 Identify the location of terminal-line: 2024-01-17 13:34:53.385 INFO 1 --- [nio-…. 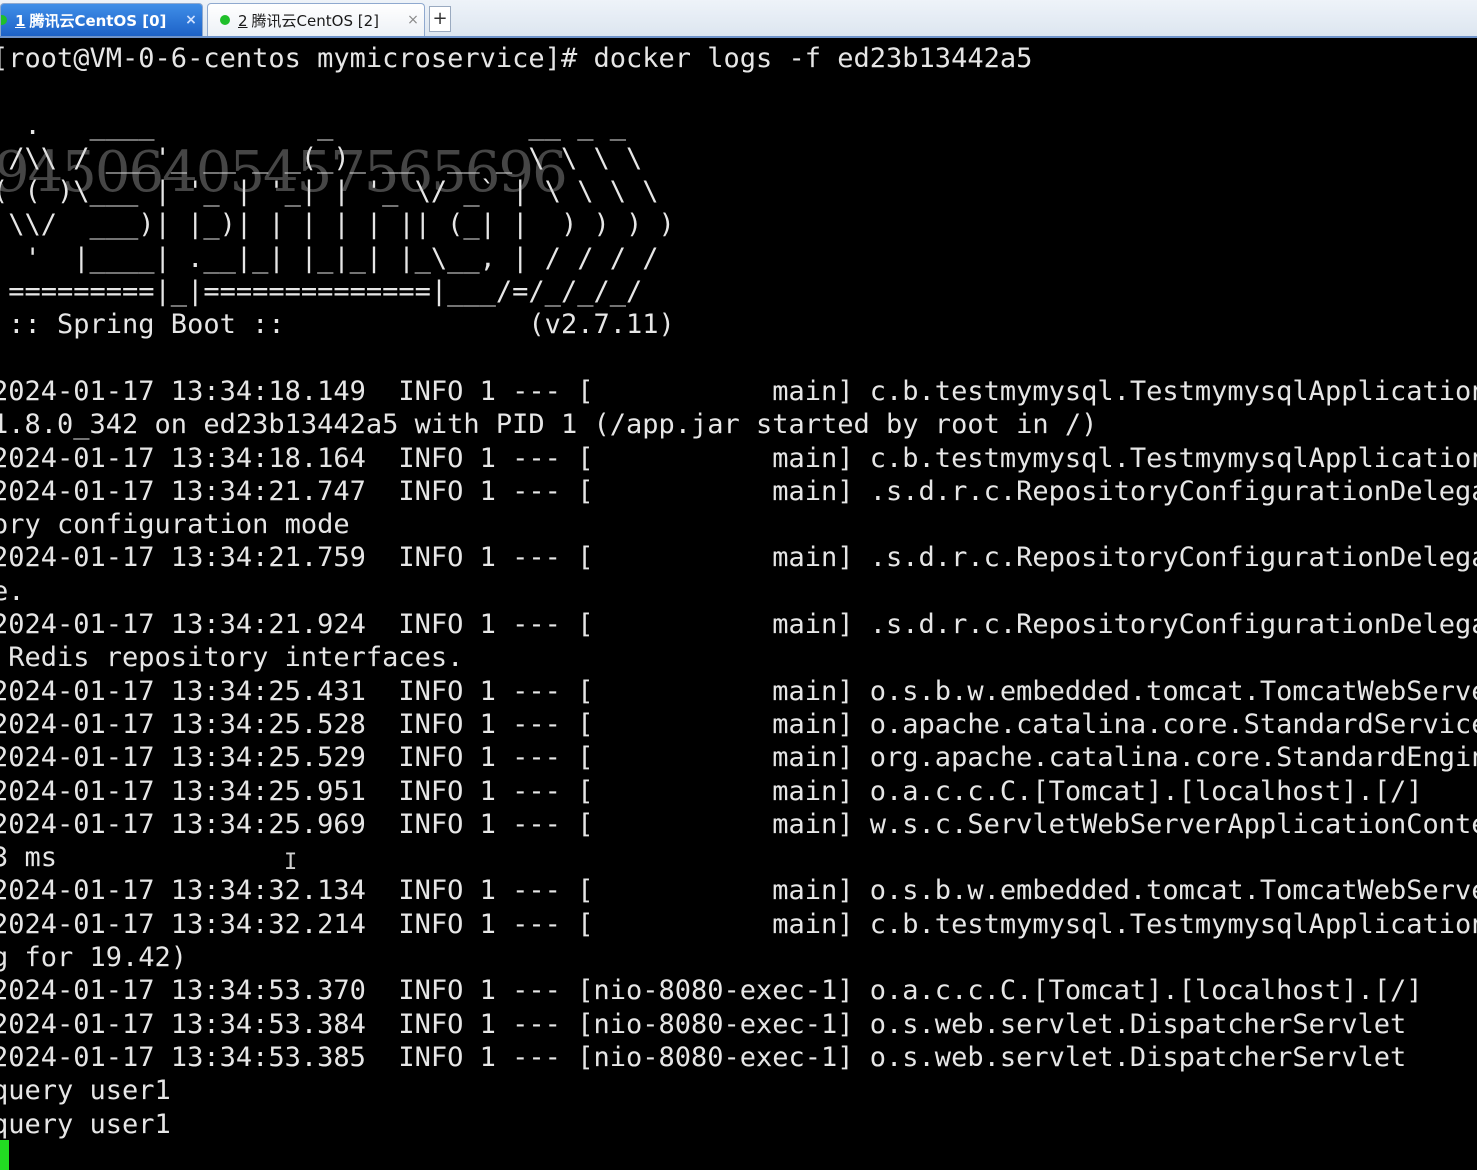
(703, 1057).